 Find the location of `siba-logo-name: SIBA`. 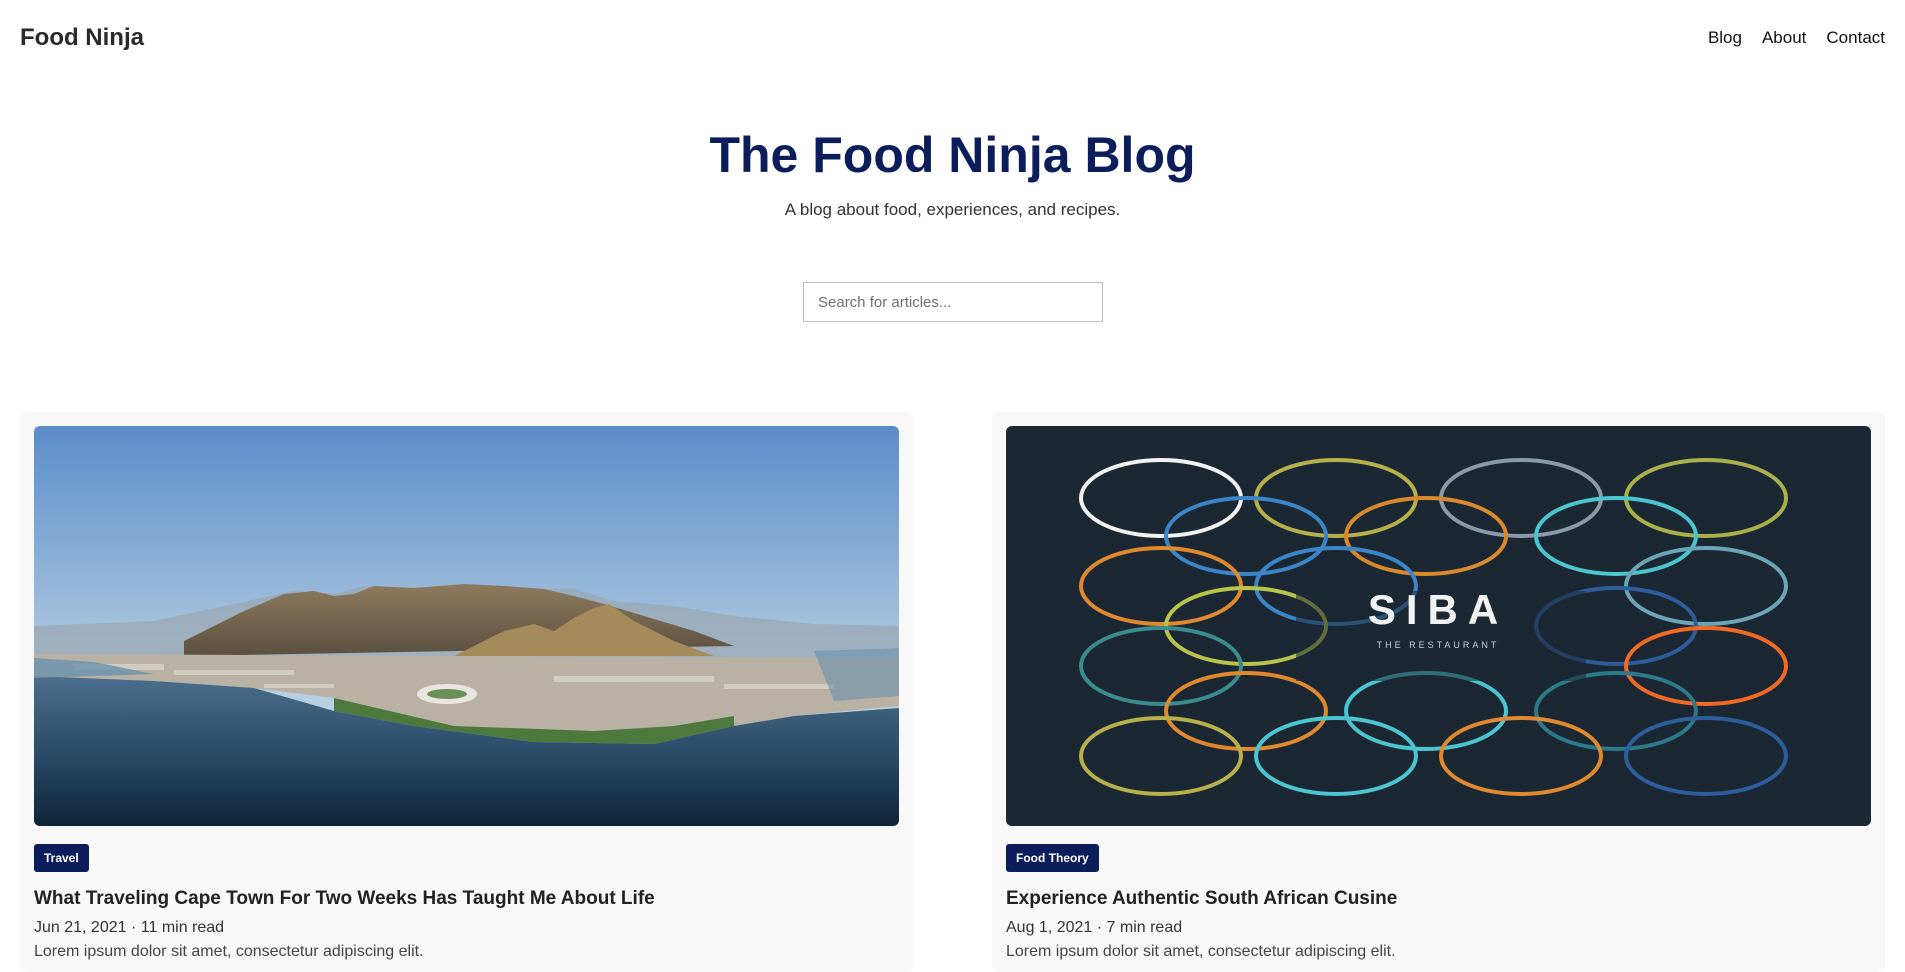

siba-logo-name: SIBA is located at coordinates (1438, 609).